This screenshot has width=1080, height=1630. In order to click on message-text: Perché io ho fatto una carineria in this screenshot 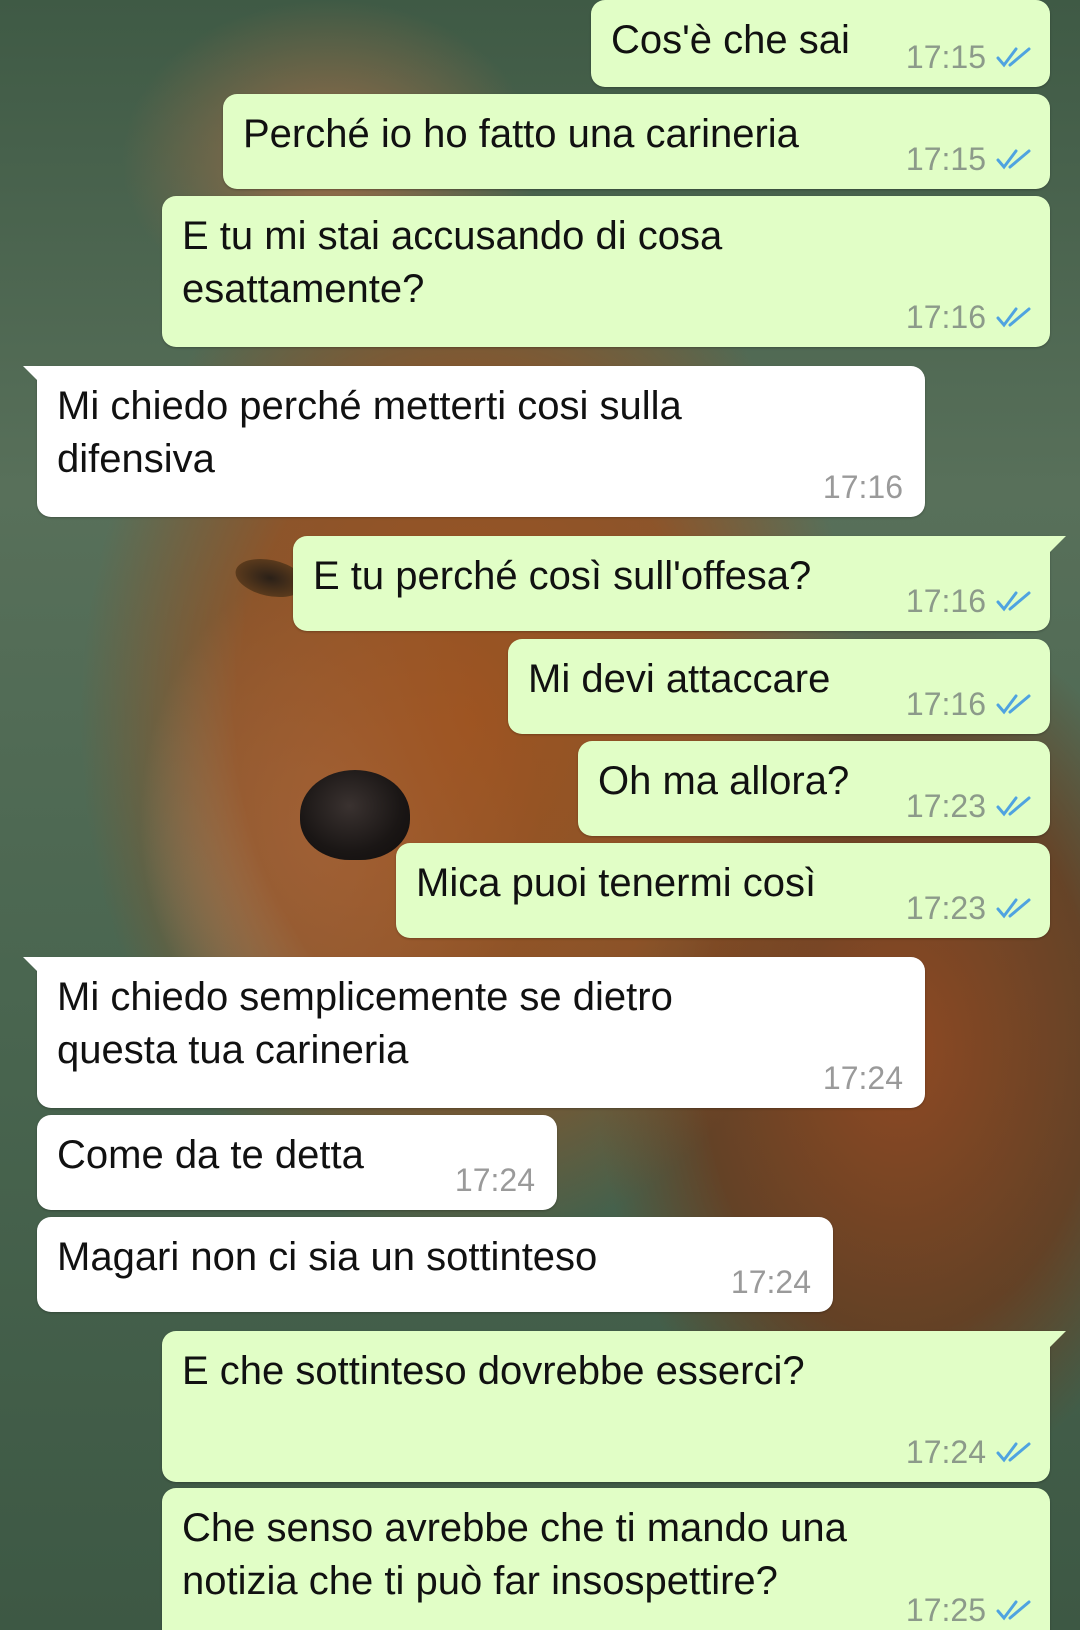, I will do `click(521, 134)`.